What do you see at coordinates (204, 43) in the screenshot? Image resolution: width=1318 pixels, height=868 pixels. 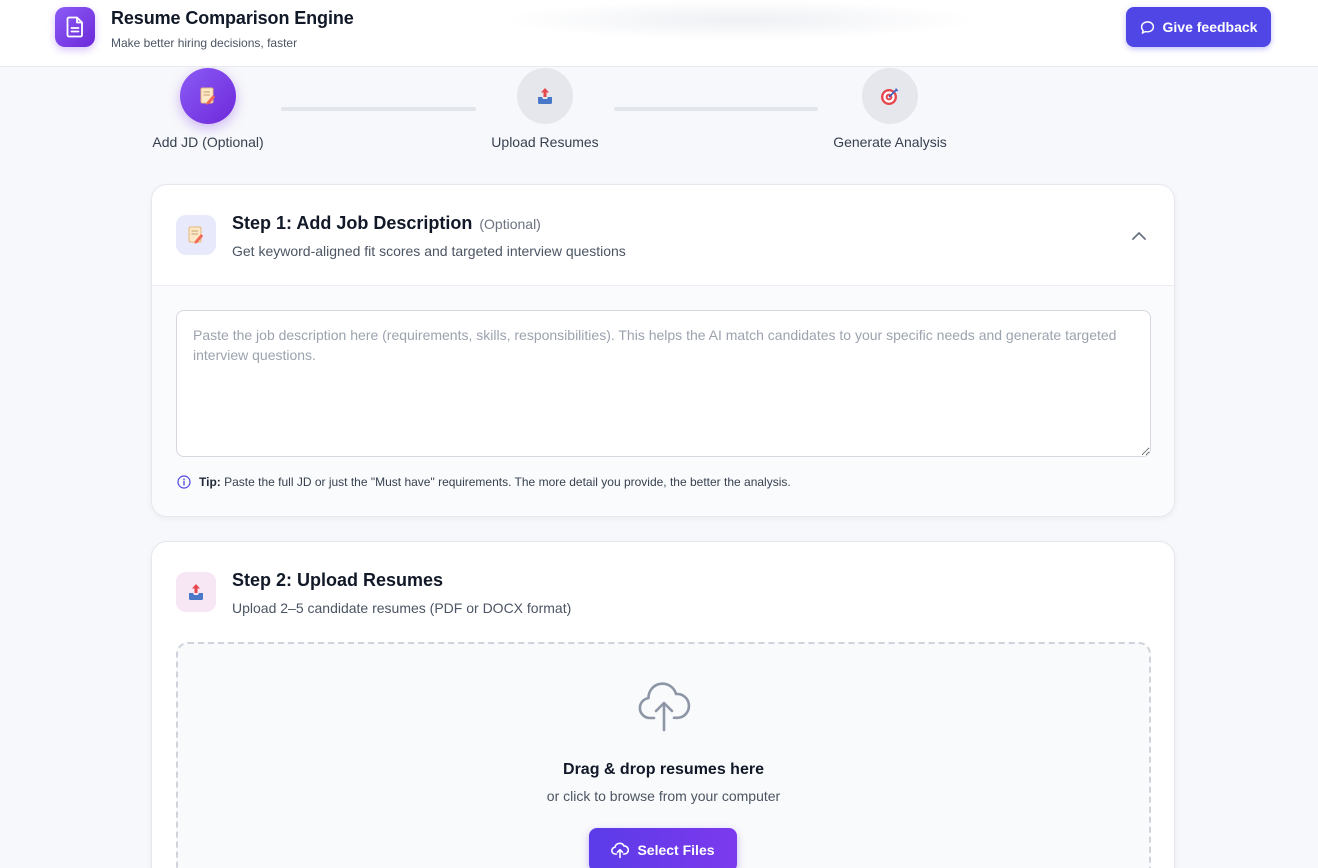 I see `app-subtitle: Make better hiring decisions, faster` at bounding box center [204, 43].